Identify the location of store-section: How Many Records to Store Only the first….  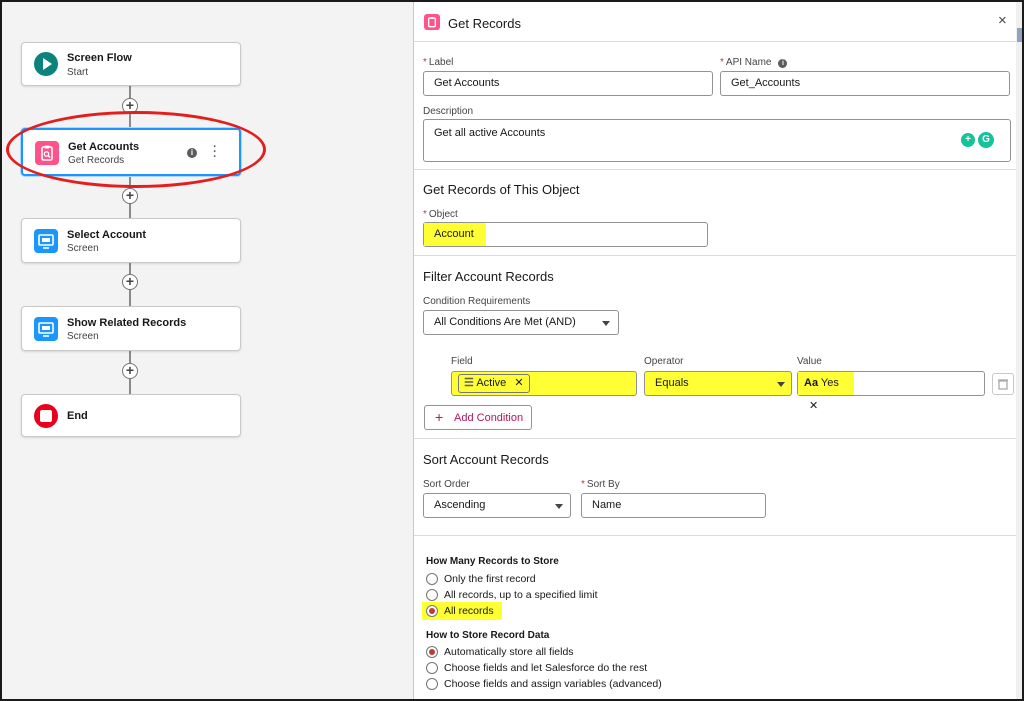
(715, 617).